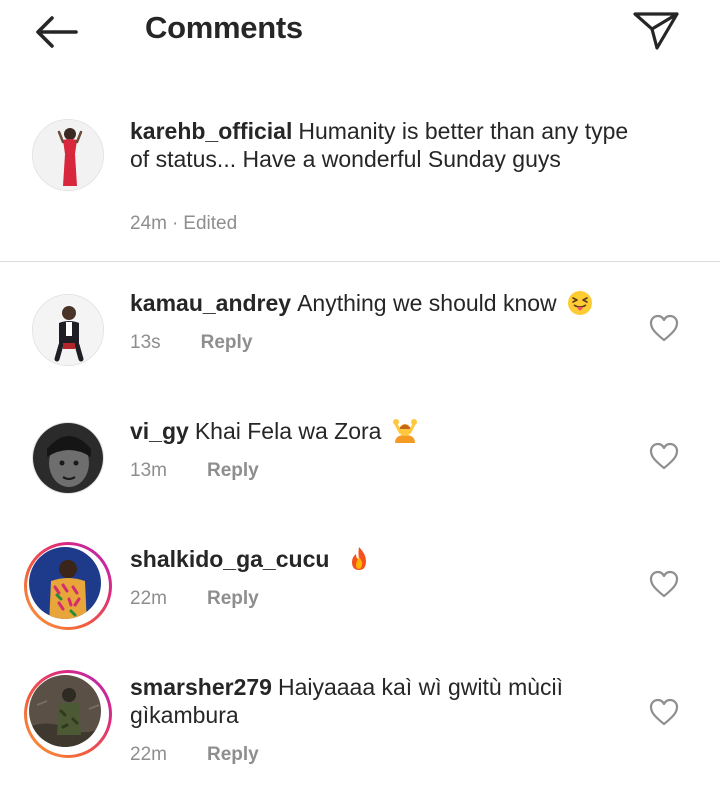 The height and width of the screenshot is (792, 720). Describe the element at coordinates (358, 558) in the screenshot. I see `fire-emoji` at that location.